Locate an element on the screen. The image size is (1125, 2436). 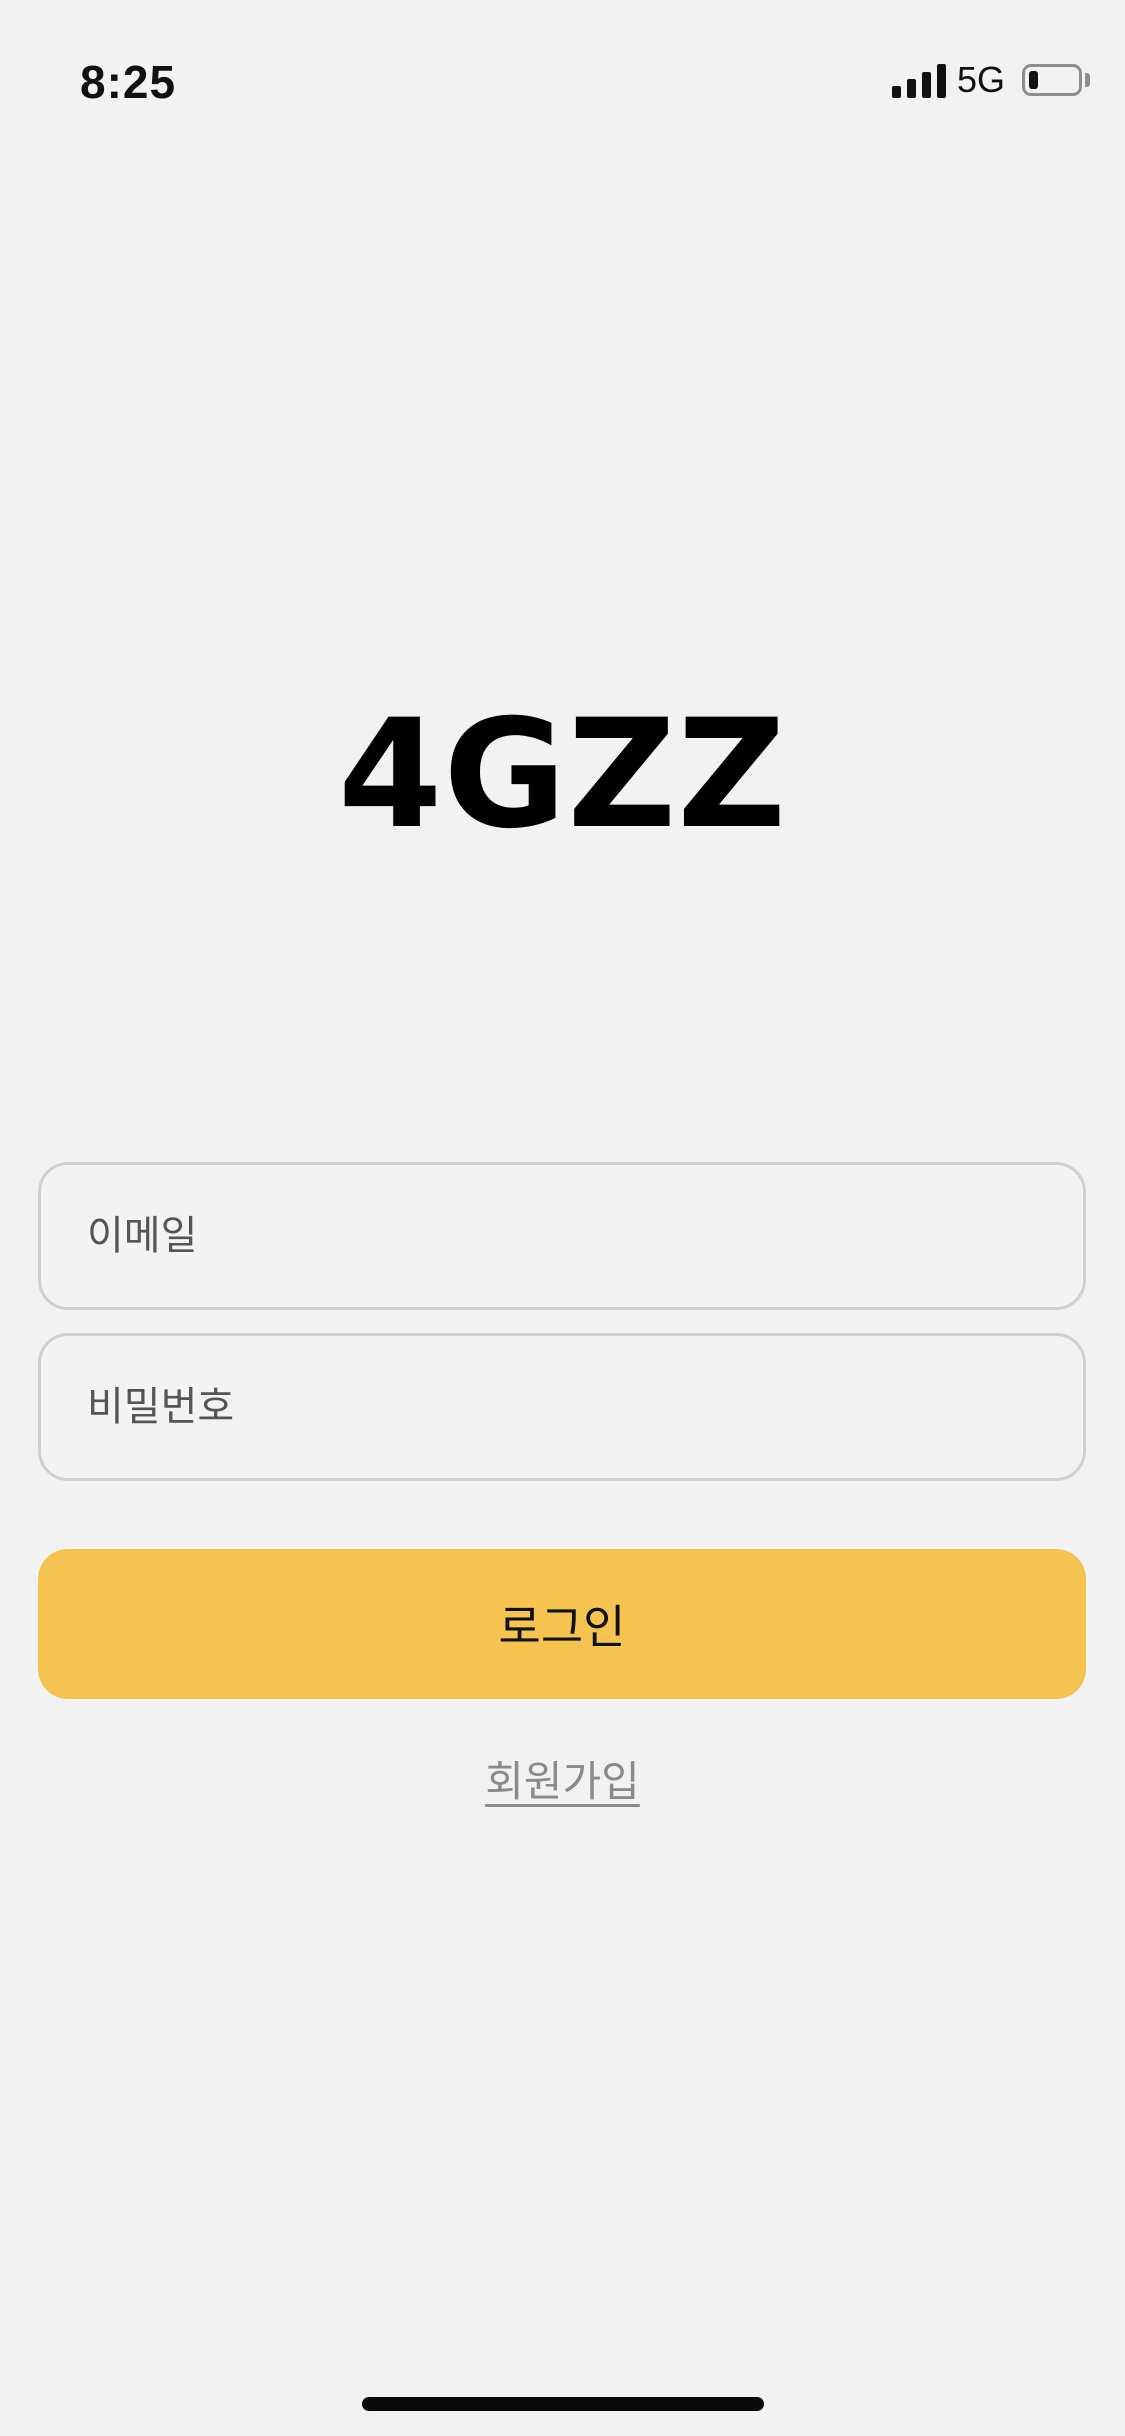
email-input is located at coordinates (562, 1236).